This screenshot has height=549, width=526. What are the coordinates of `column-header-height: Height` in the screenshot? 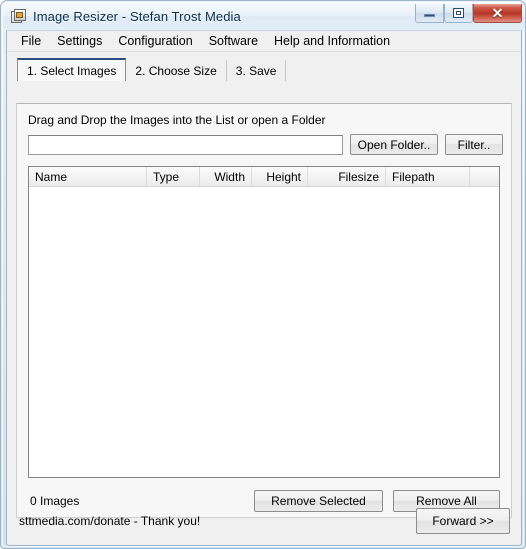 It's located at (280, 176).